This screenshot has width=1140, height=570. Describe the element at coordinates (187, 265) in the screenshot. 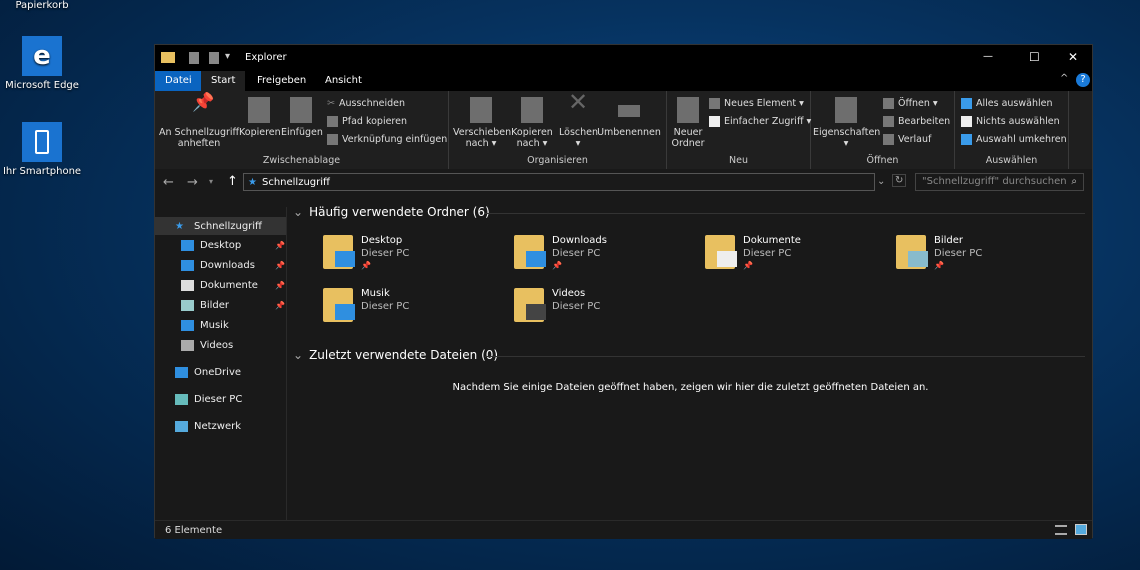

I see `download-icon` at that location.